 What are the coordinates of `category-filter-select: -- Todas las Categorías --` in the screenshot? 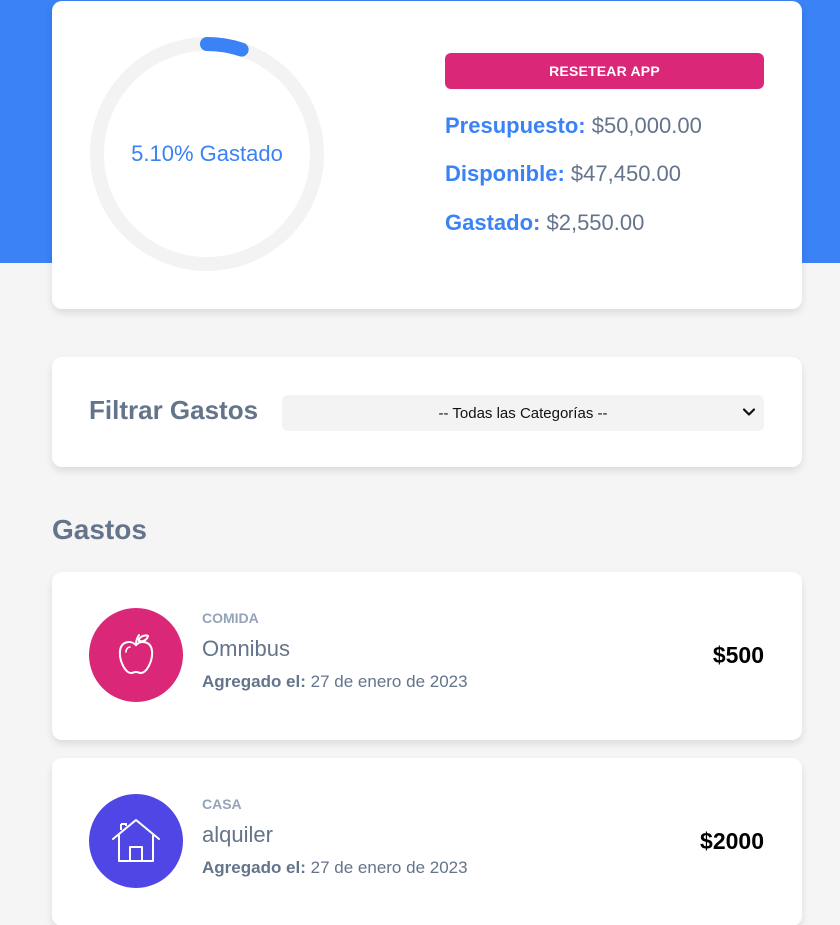 It's located at (523, 413).